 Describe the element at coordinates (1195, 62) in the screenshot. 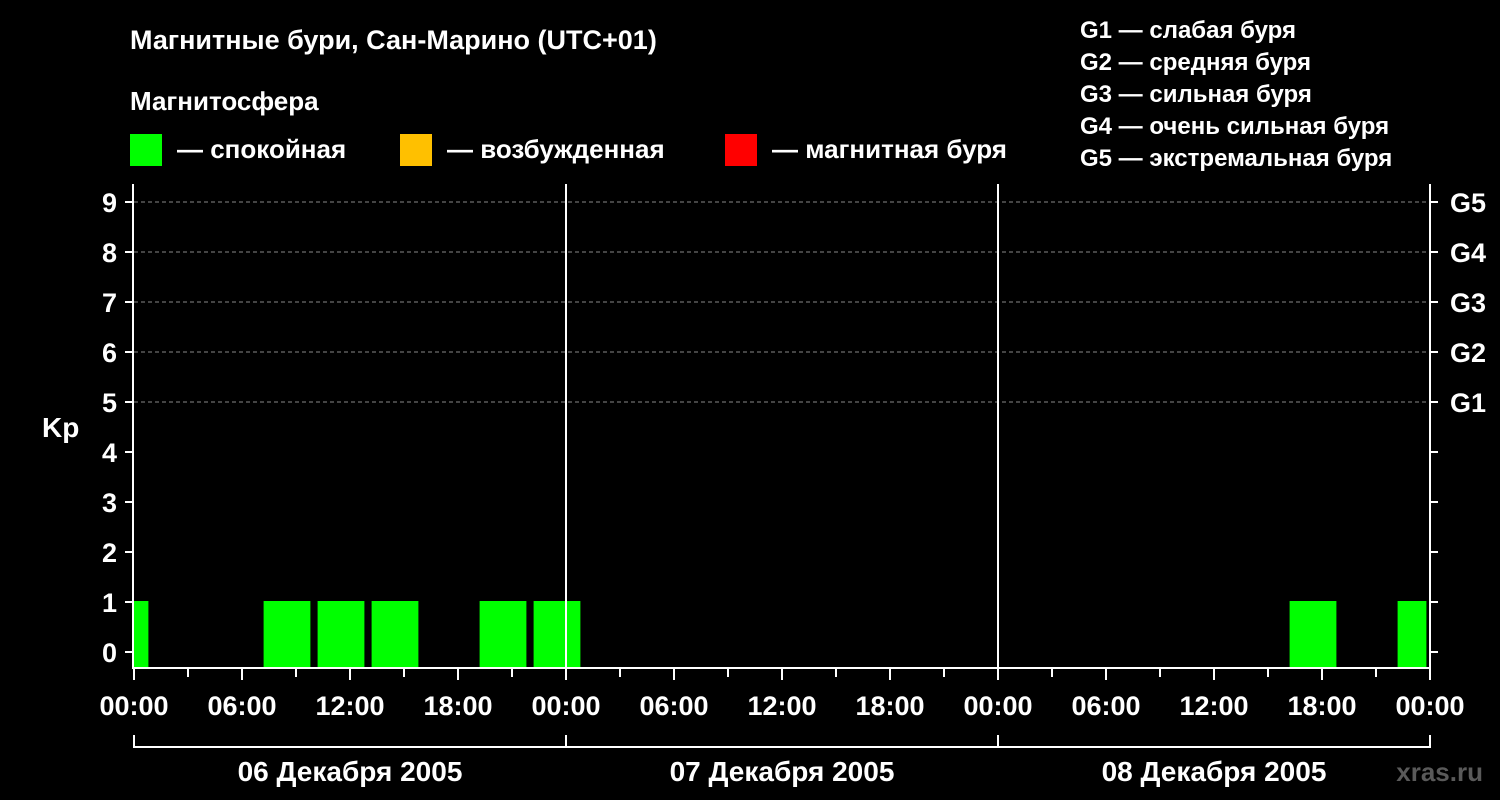

I see `g-legend-g2: G2 — средняя буря` at that location.